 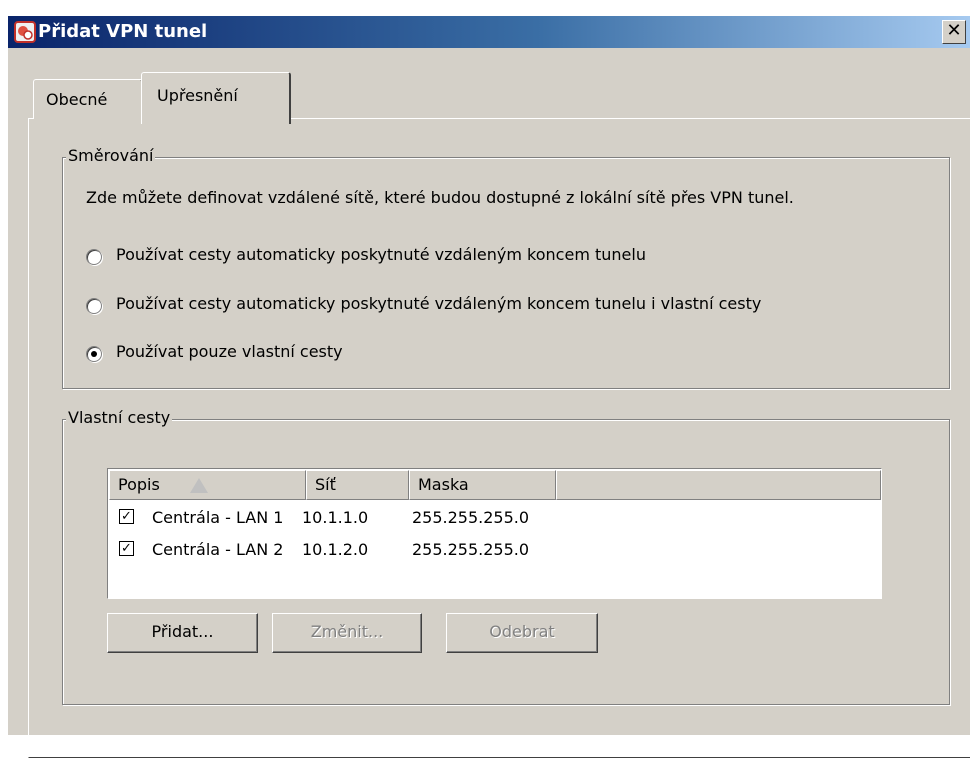 What do you see at coordinates (139, 484) in the screenshot?
I see `column-header-description-label: Popis` at bounding box center [139, 484].